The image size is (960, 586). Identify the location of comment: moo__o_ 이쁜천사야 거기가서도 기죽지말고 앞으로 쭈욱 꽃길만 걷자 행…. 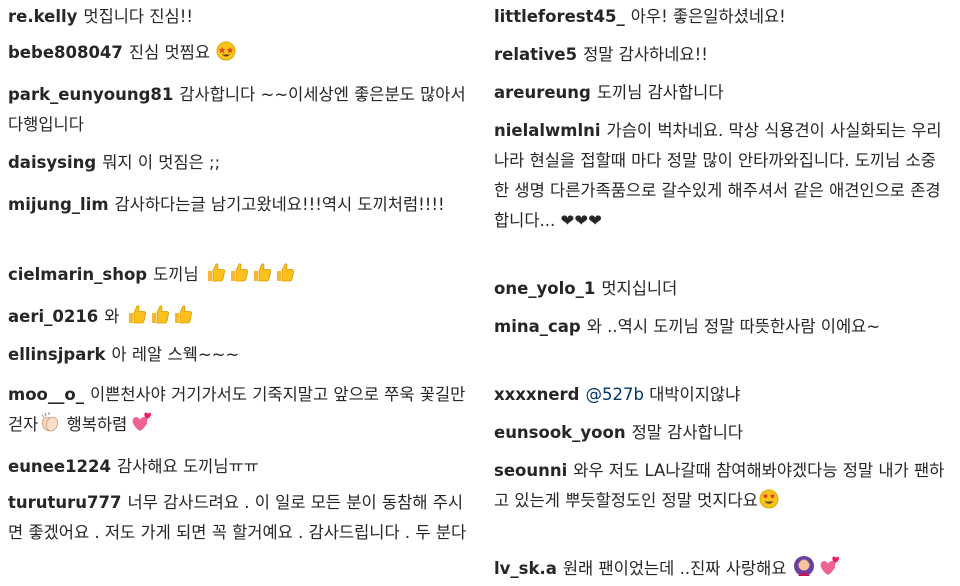
(238, 410).